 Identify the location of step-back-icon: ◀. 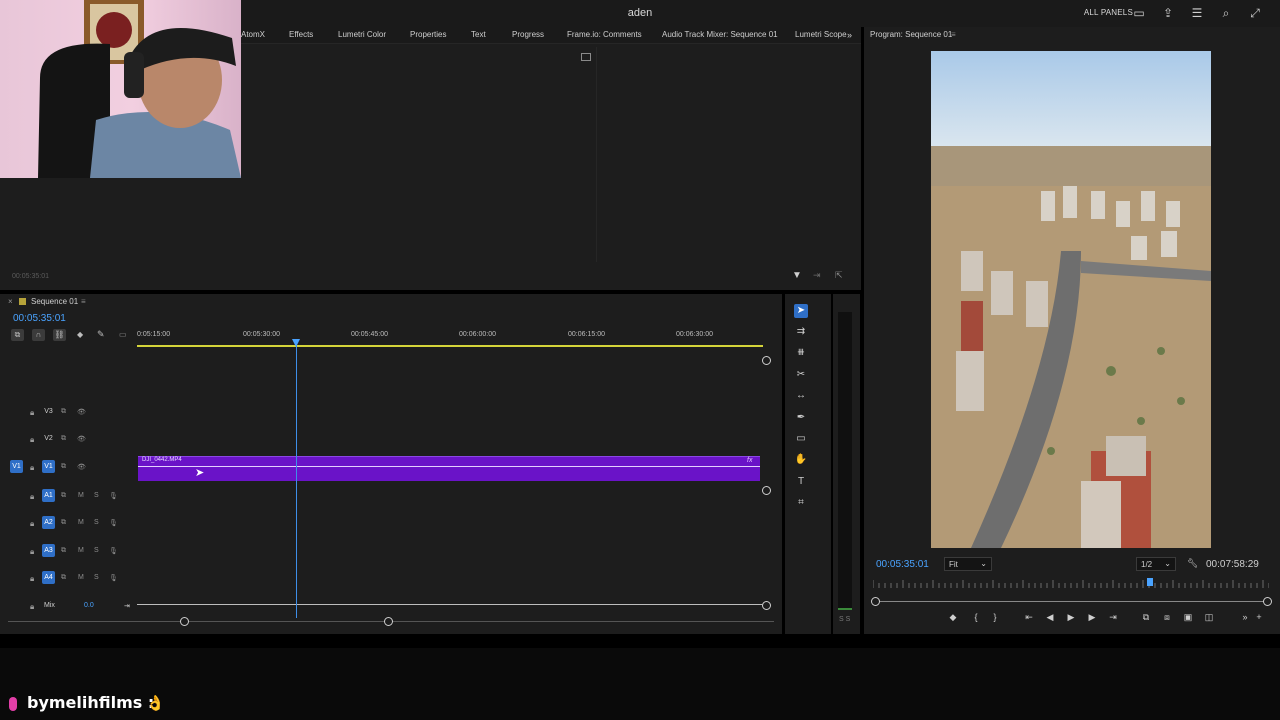
(1050, 617).